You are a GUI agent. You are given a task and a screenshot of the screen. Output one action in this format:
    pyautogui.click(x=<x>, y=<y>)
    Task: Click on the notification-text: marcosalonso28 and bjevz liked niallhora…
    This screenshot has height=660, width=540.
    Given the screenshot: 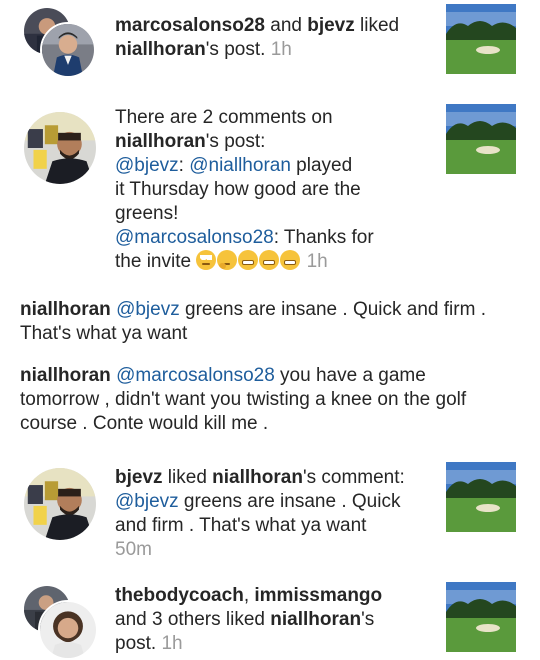 What is the action you would take?
    pyautogui.click(x=275, y=38)
    